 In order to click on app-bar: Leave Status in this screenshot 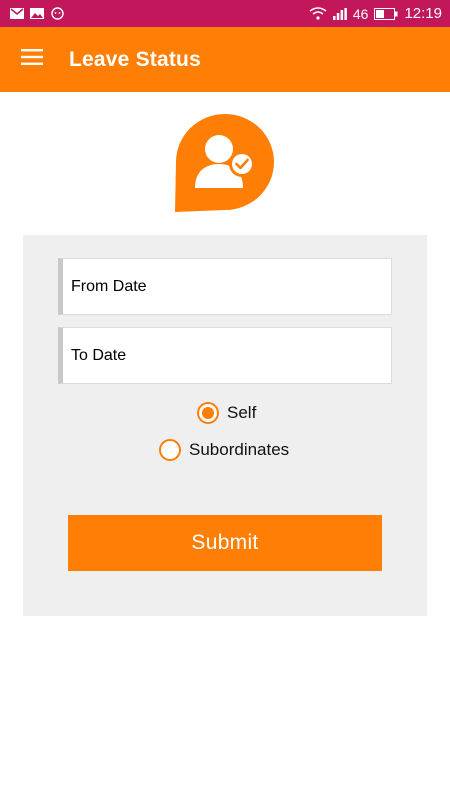, I will do `click(225, 59)`.